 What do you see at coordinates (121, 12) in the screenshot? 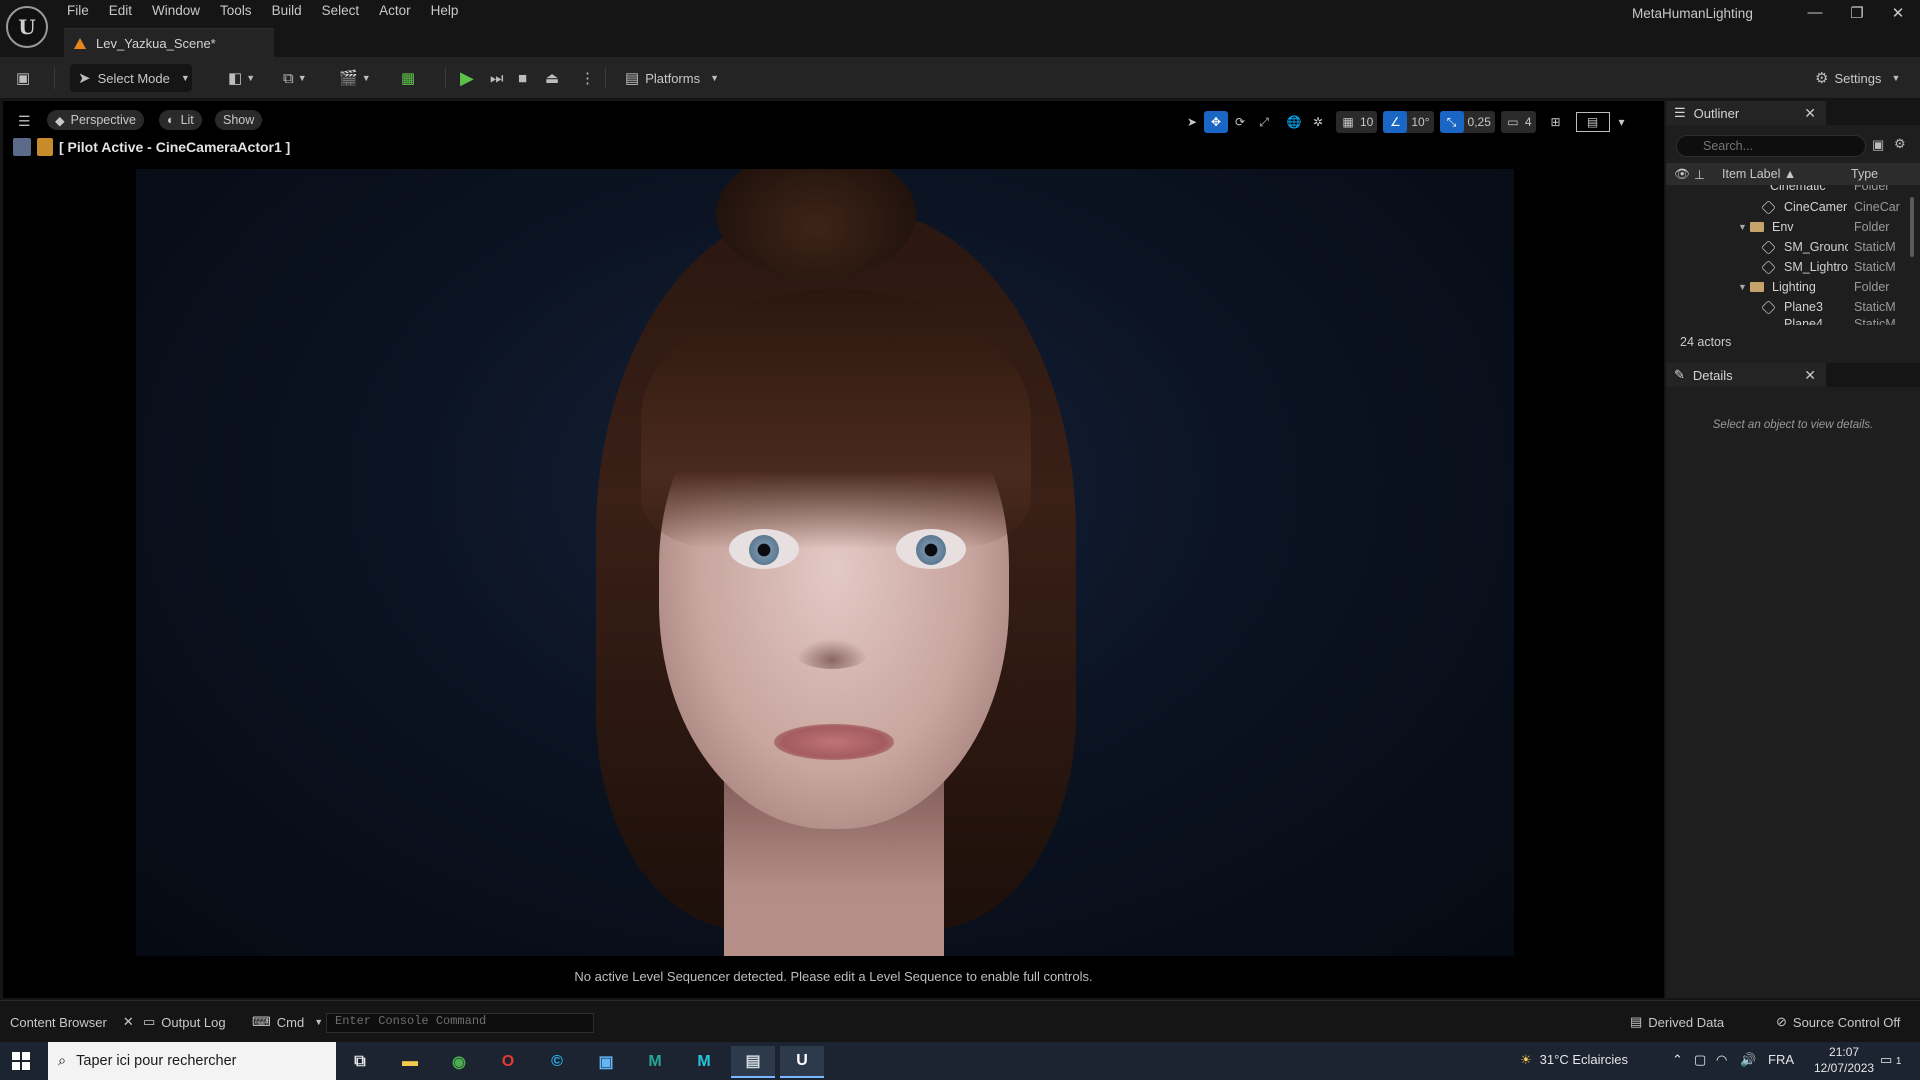
I see `menu-edit: Edit` at bounding box center [121, 12].